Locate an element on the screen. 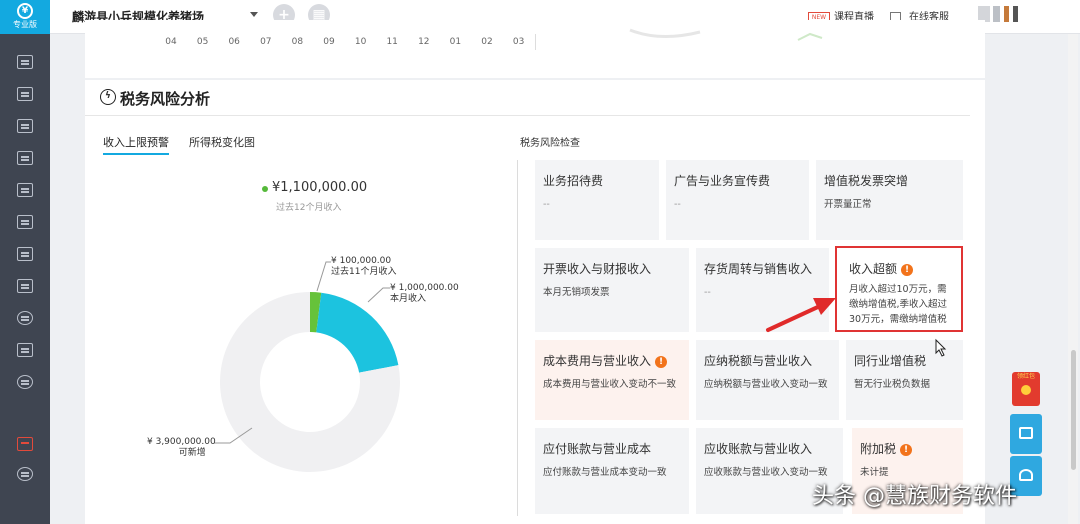 This screenshot has height=524, width=1080. scrollbar-thumb is located at coordinates (1073, 410).